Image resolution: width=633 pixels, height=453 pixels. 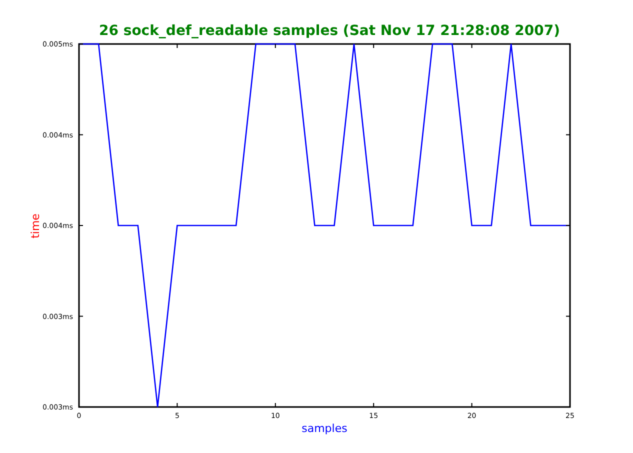 I want to click on chart-title: 26 sock_def_readable samples (Sat Nov 17 21:28:08 2007), so click(x=329, y=31).